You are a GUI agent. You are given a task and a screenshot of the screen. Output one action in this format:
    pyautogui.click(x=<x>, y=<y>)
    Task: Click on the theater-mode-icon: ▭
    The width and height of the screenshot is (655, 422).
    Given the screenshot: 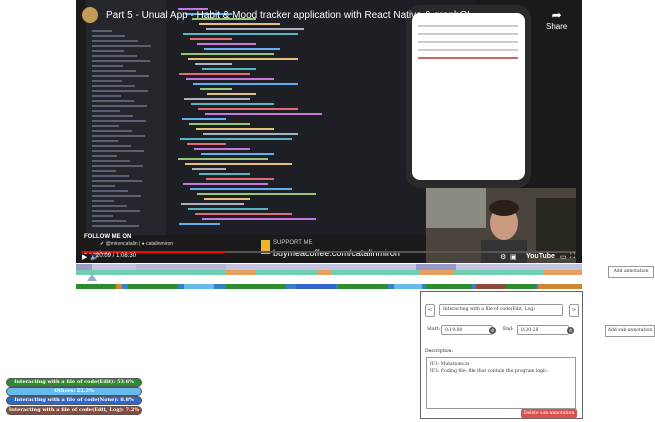 What is the action you would take?
    pyautogui.click(x=563, y=257)
    